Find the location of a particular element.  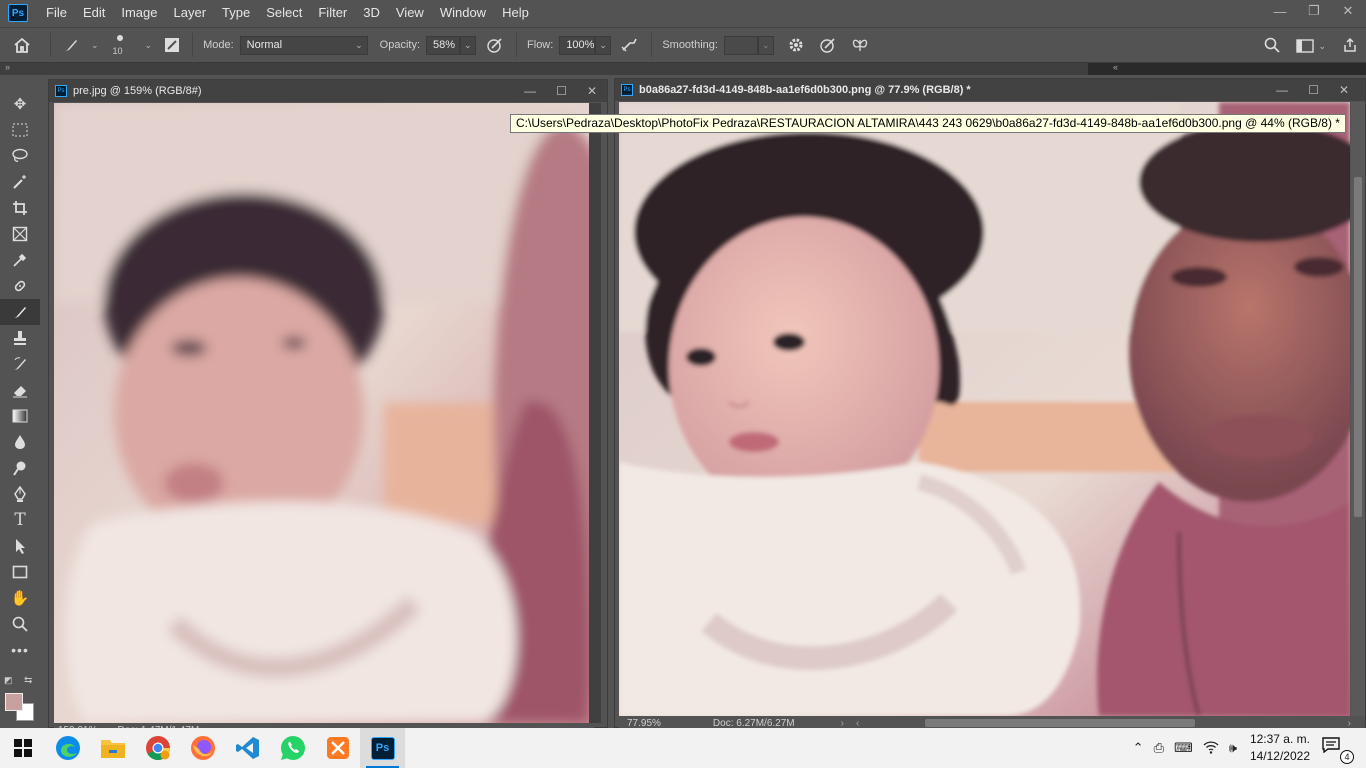

menu-edit: Edit is located at coordinates (94, 13).